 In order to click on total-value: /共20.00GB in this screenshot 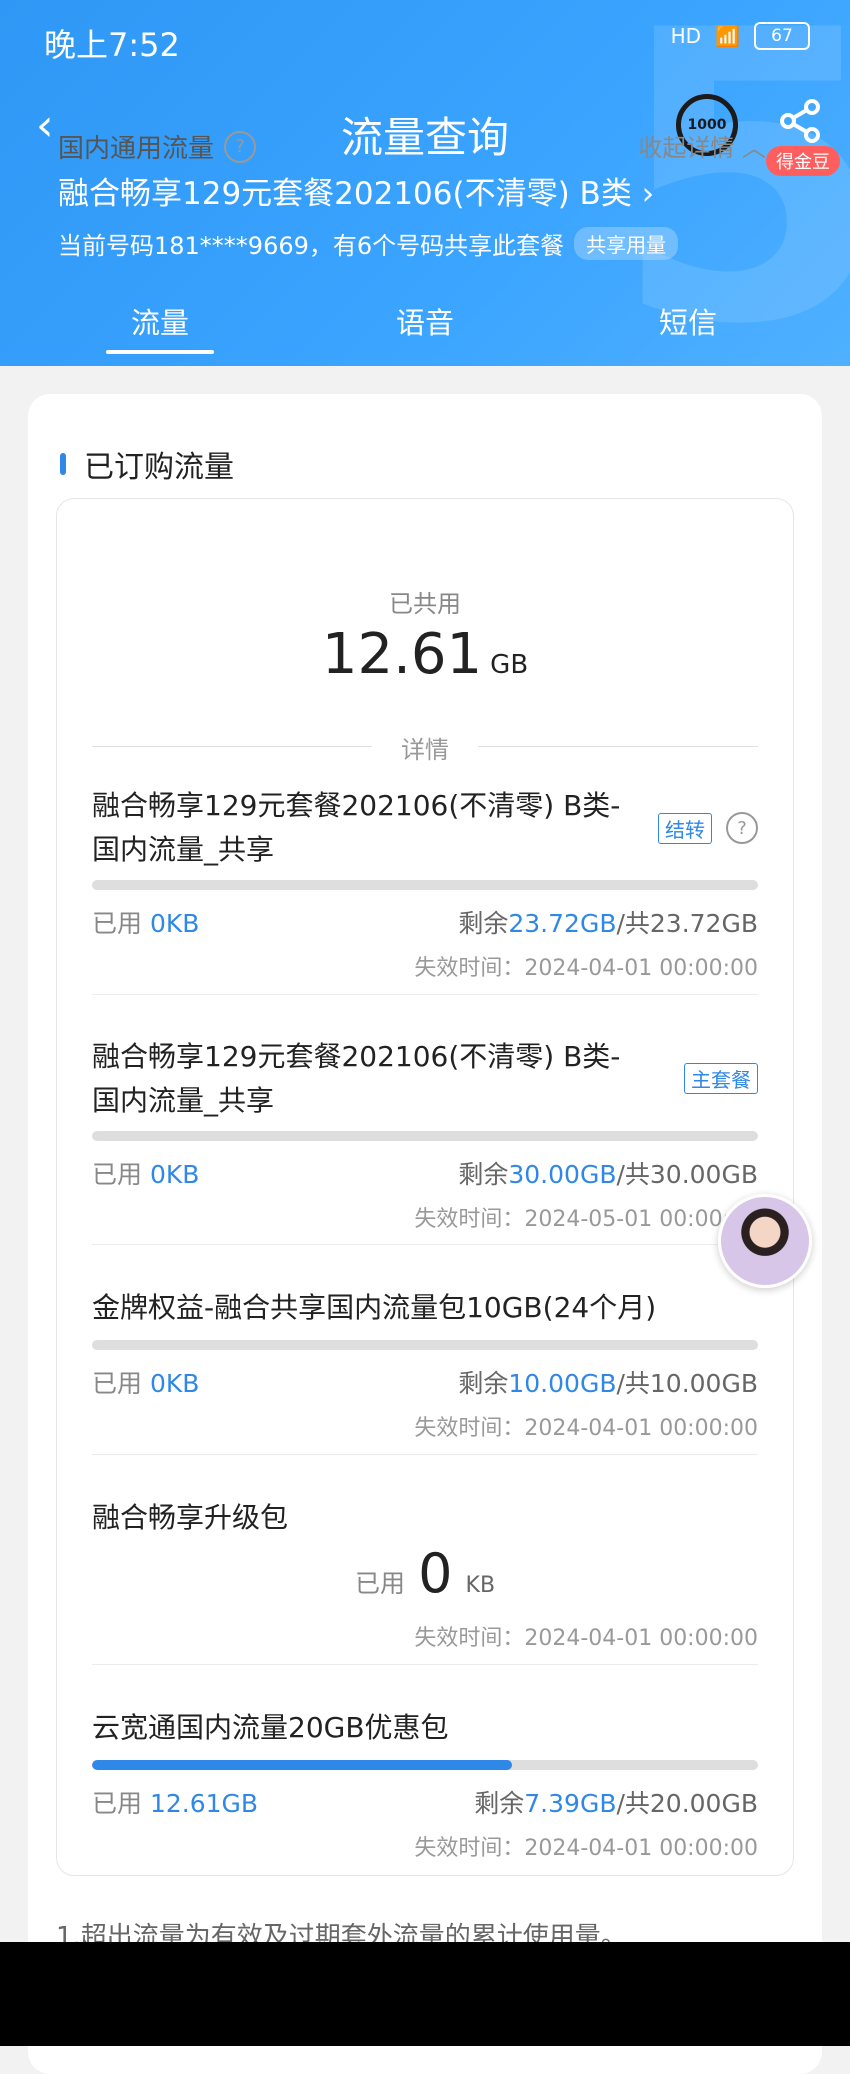, I will do `click(687, 1803)`.